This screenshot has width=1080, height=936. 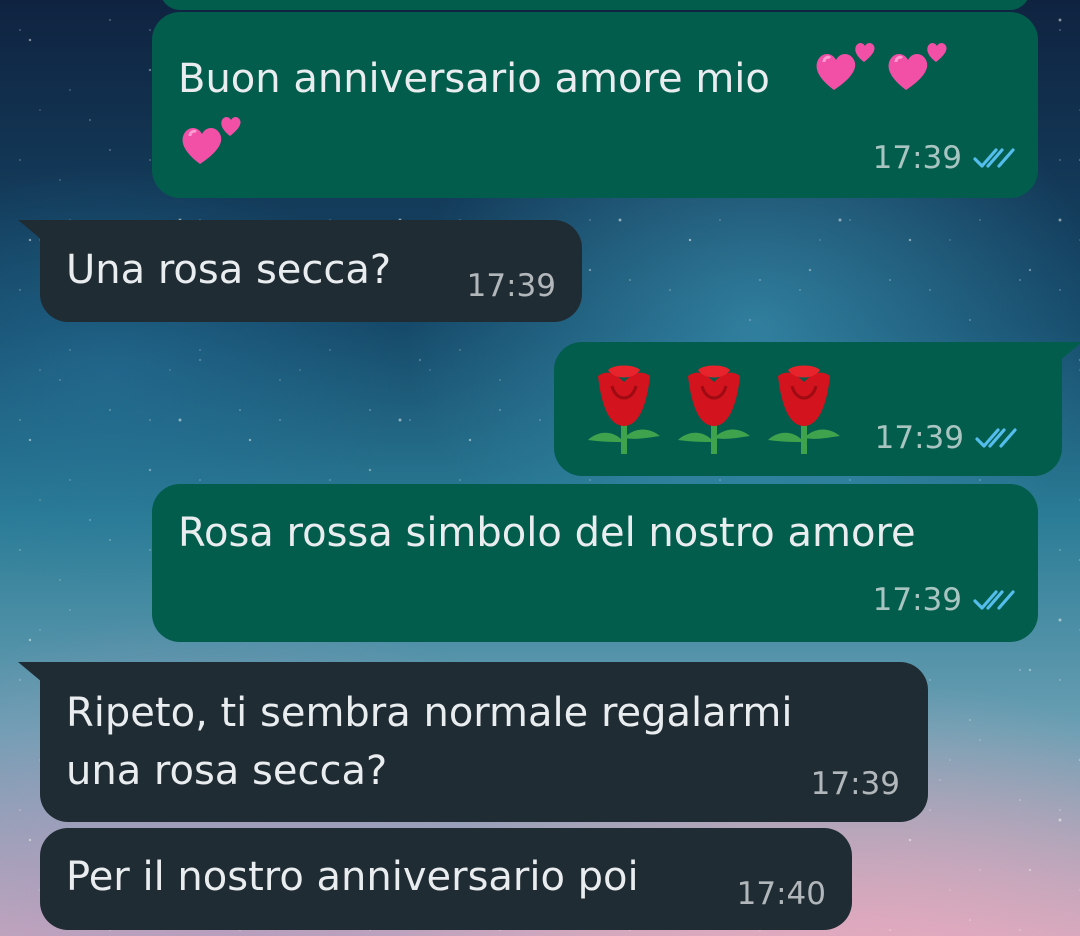 I want to click on message-text-line: una rosa secca?, so click(x=227, y=771).